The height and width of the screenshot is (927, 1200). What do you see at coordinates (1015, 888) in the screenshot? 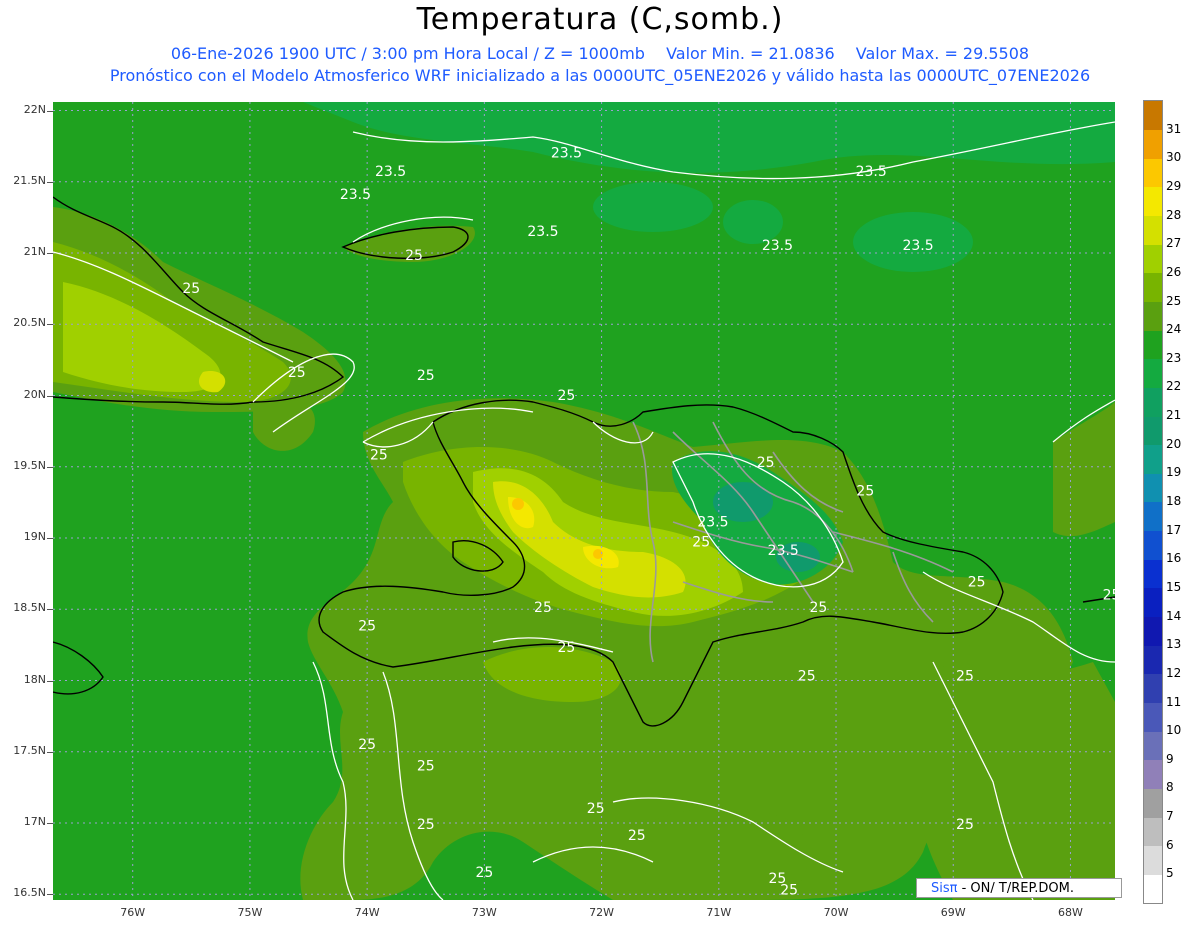
I see `logo-rest: - ON/ T/REP.DOM.` at bounding box center [1015, 888].